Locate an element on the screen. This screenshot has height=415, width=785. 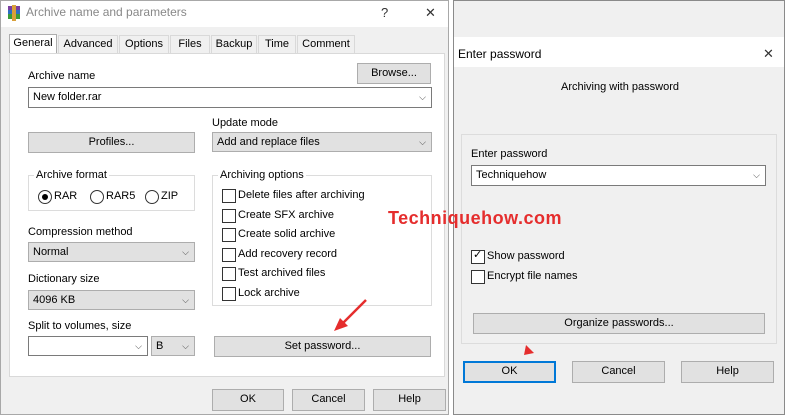
create-sfx-checkbox is located at coordinates (229, 216).